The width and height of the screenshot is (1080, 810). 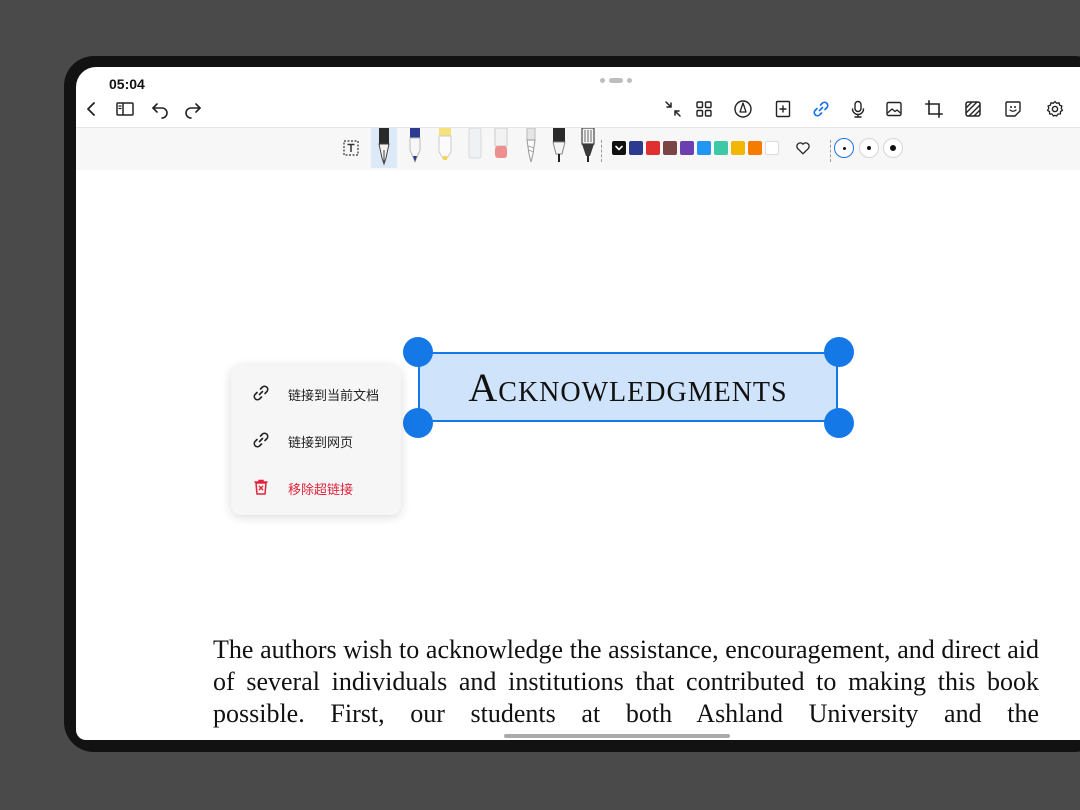 I want to click on fineliner-icon, so click(x=559, y=145).